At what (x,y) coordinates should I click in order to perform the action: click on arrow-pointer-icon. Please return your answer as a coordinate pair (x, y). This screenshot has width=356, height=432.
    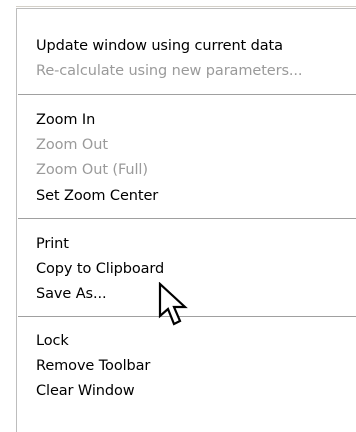
    Looking at the image, I should click on (173, 304).